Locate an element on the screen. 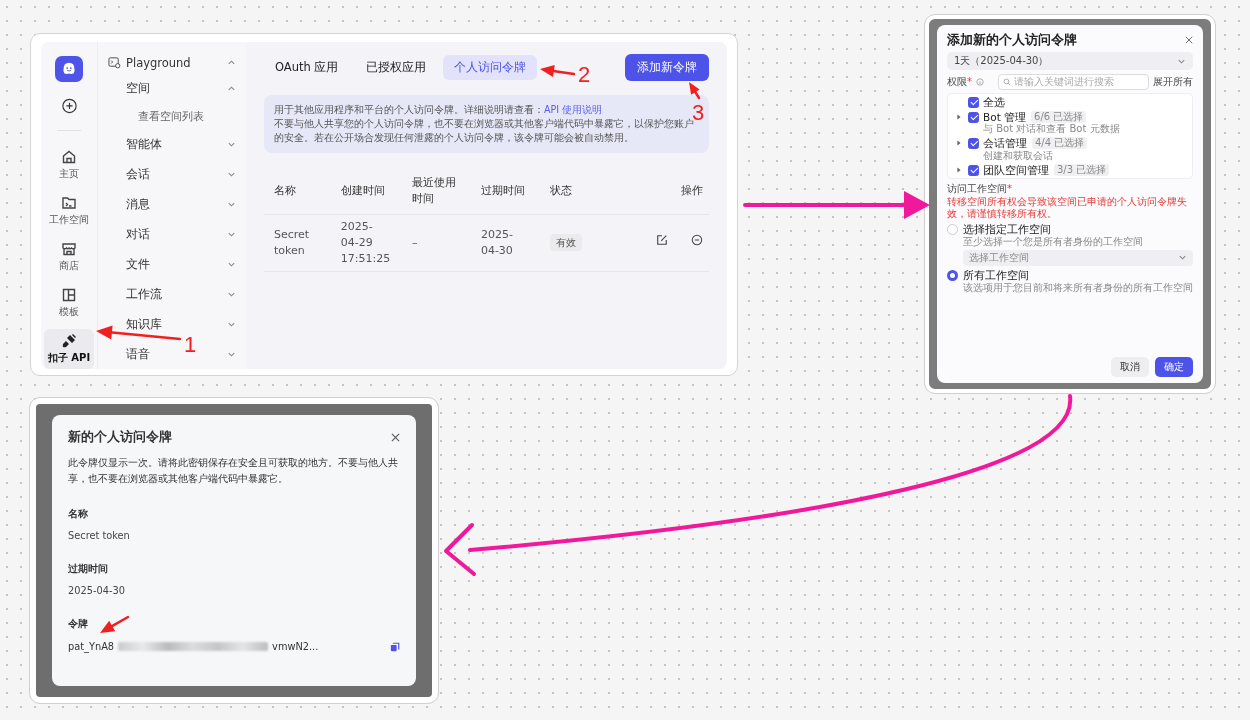 This screenshot has height=720, width=1250. nav-item: 会话 is located at coordinates (138, 175).